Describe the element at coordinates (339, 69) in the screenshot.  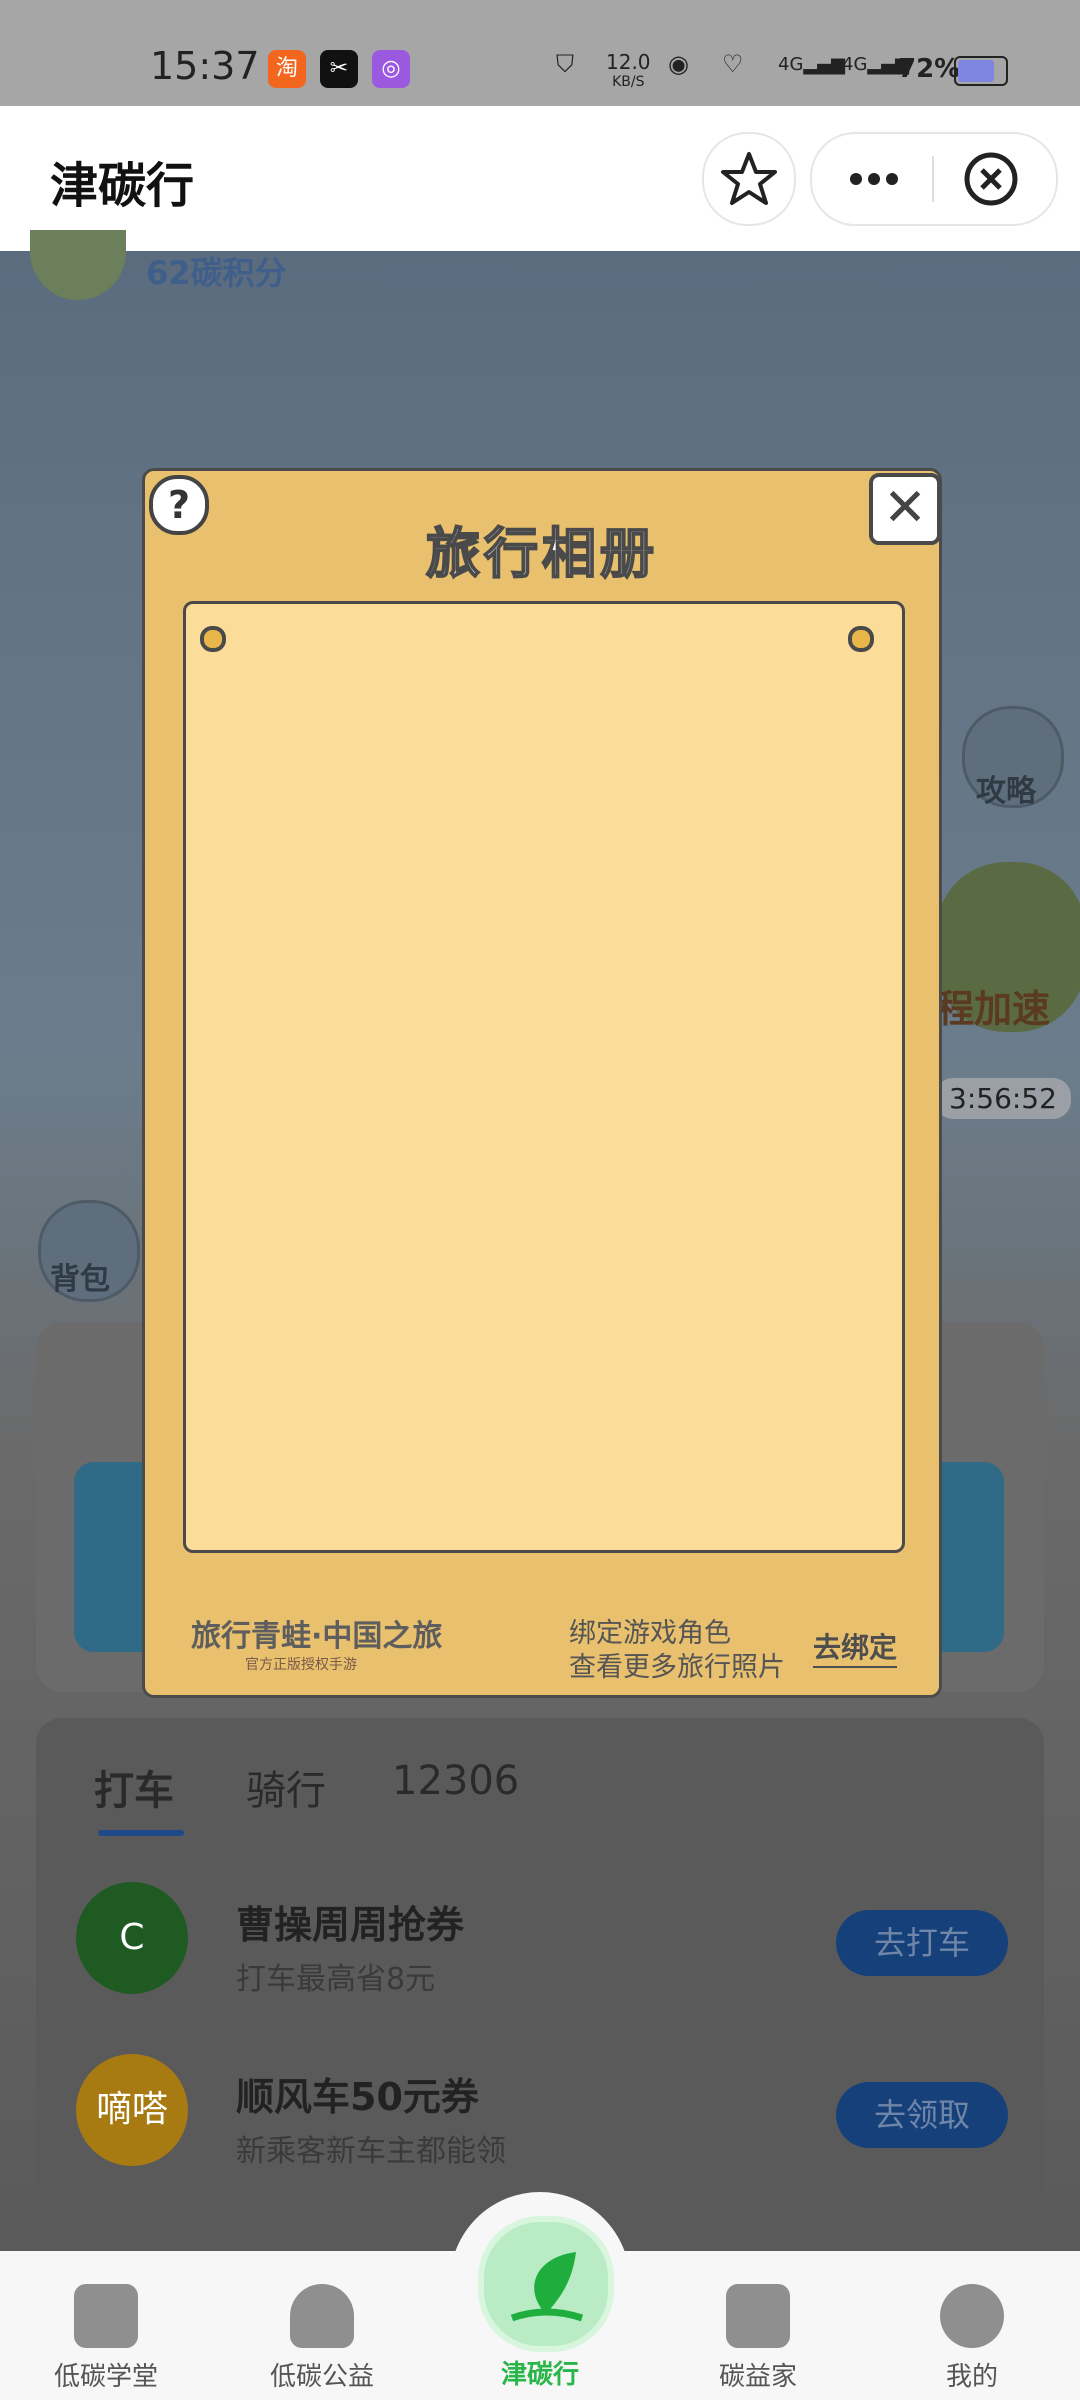
I see `capcut-app-icon: ✂` at that location.